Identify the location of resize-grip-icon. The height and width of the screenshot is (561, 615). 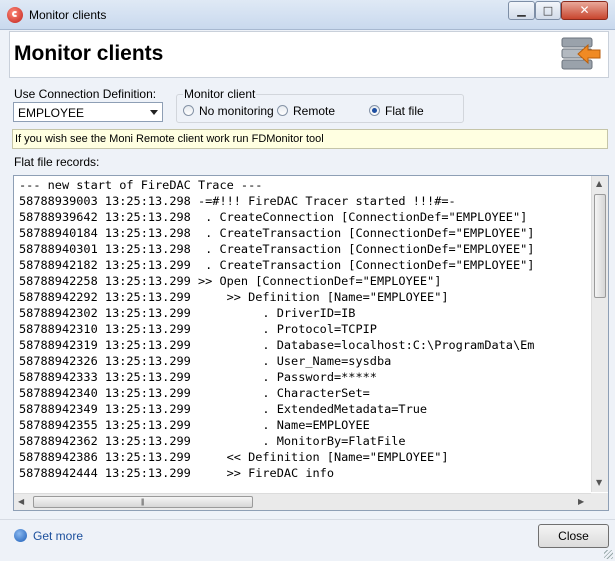
(608, 554).